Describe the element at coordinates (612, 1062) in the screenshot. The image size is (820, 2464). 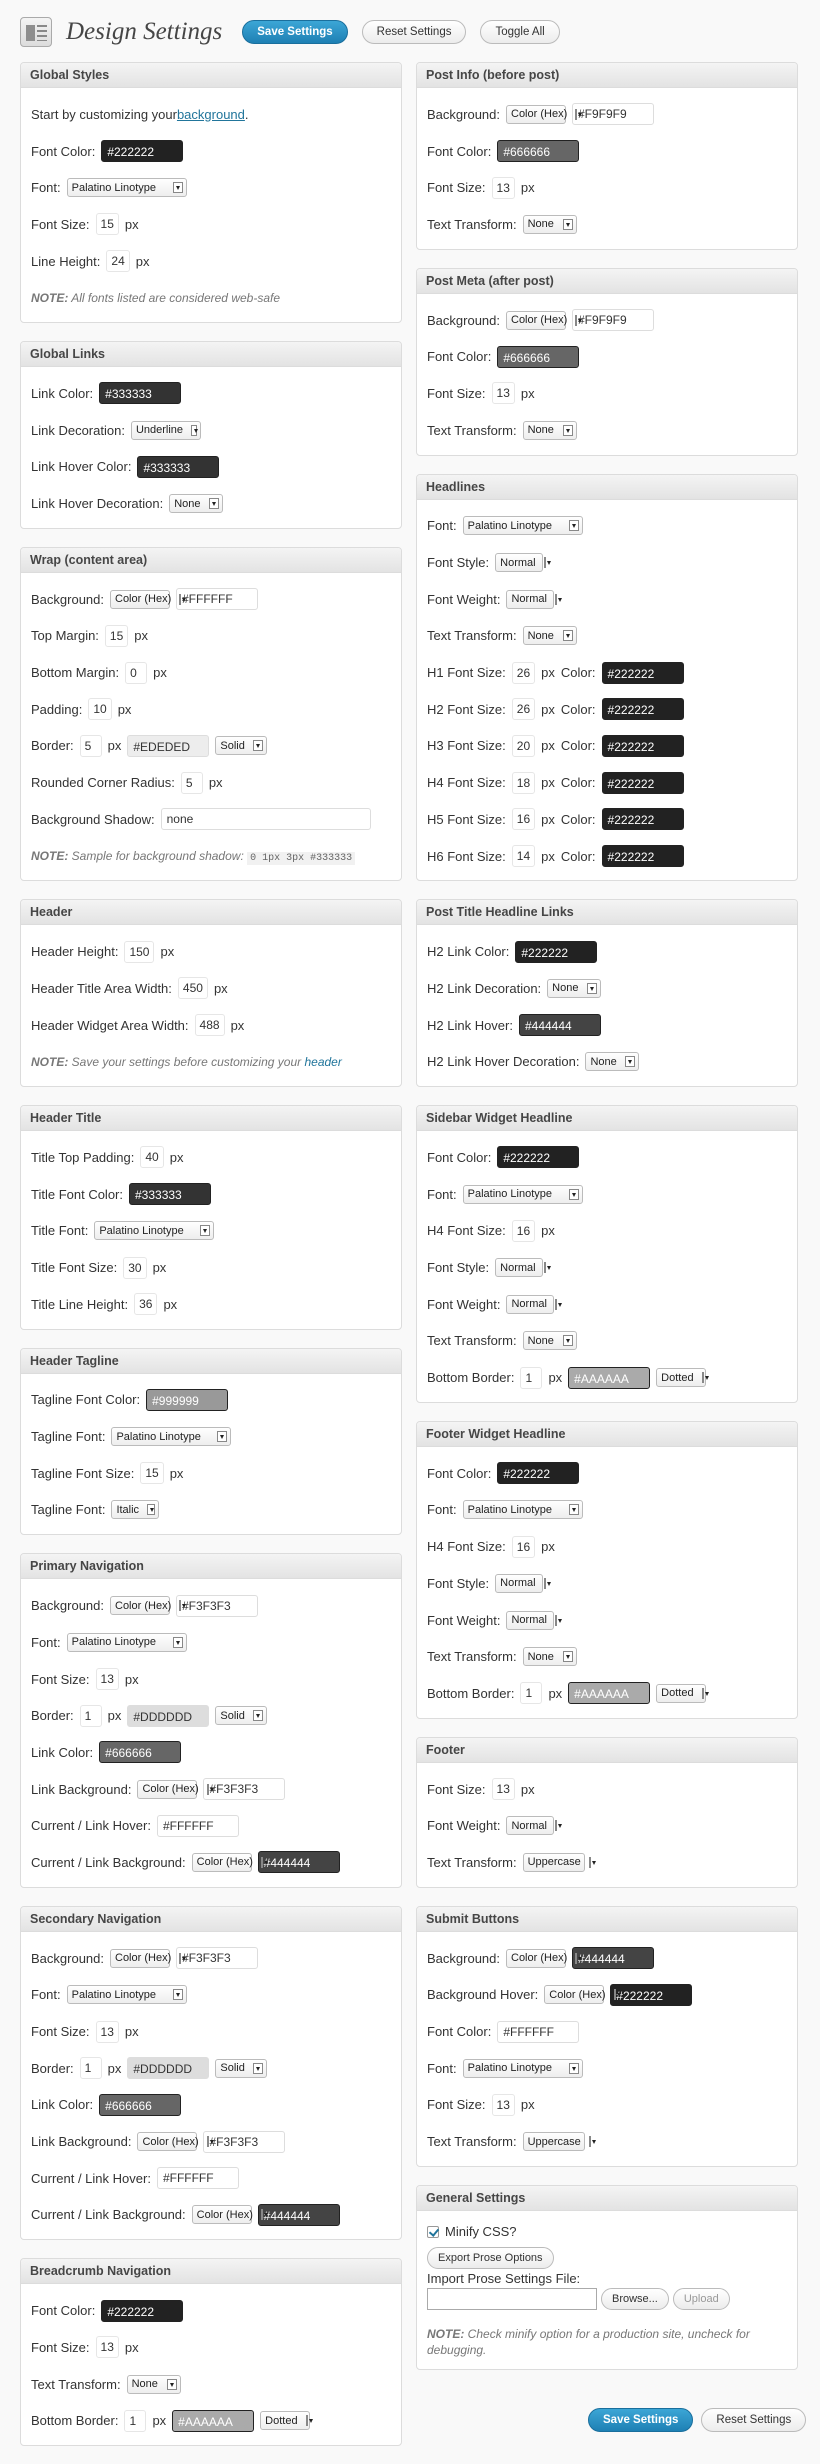
I see `select-h2-link-hover-decoration: None` at that location.